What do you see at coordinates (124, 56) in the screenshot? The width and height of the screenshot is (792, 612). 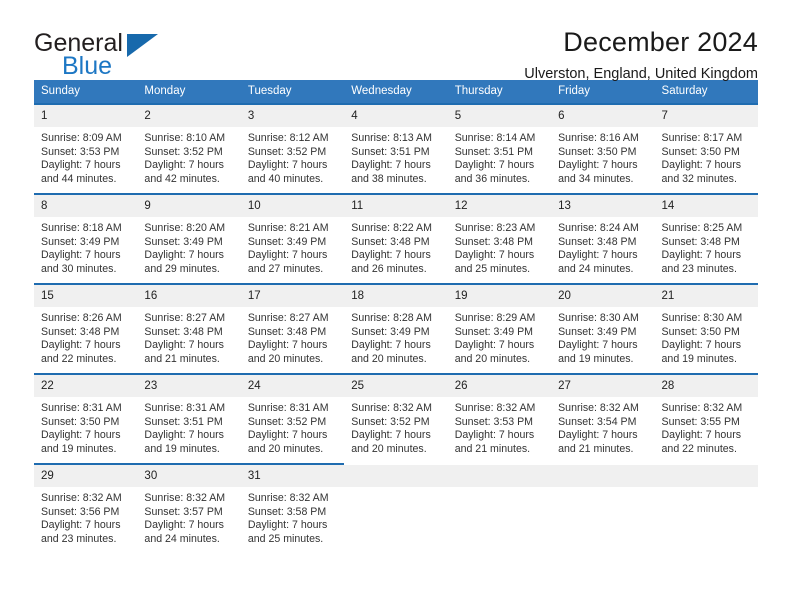 I see `brand-logo: General Blue` at bounding box center [124, 56].